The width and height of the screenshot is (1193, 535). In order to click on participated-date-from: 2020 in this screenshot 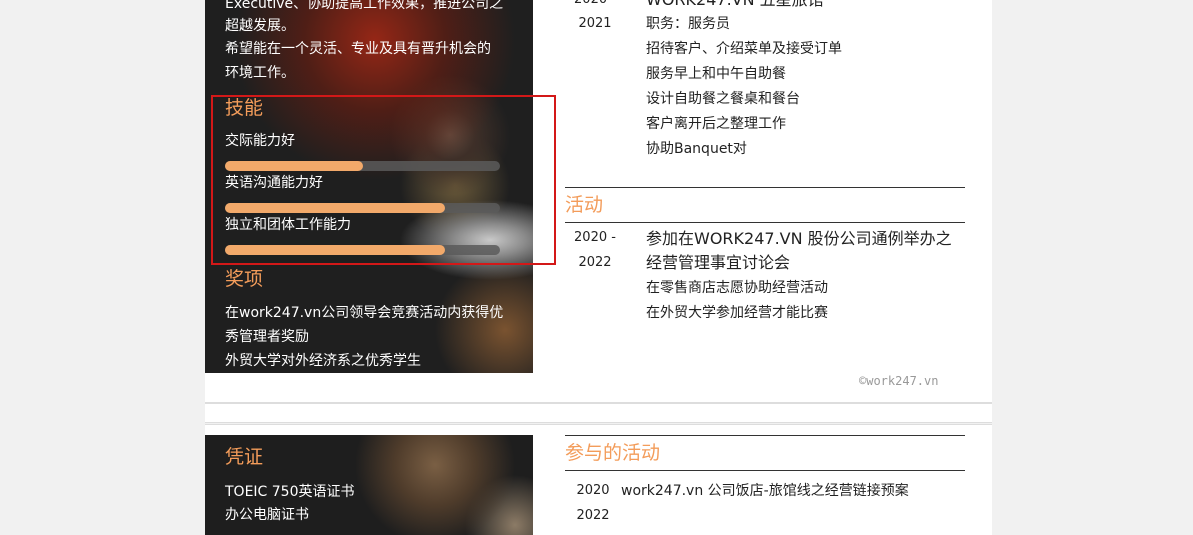, I will do `click(593, 490)`.